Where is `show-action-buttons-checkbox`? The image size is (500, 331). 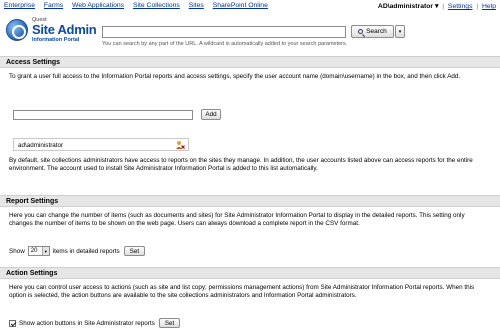 show-action-buttons-checkbox is located at coordinates (12, 323).